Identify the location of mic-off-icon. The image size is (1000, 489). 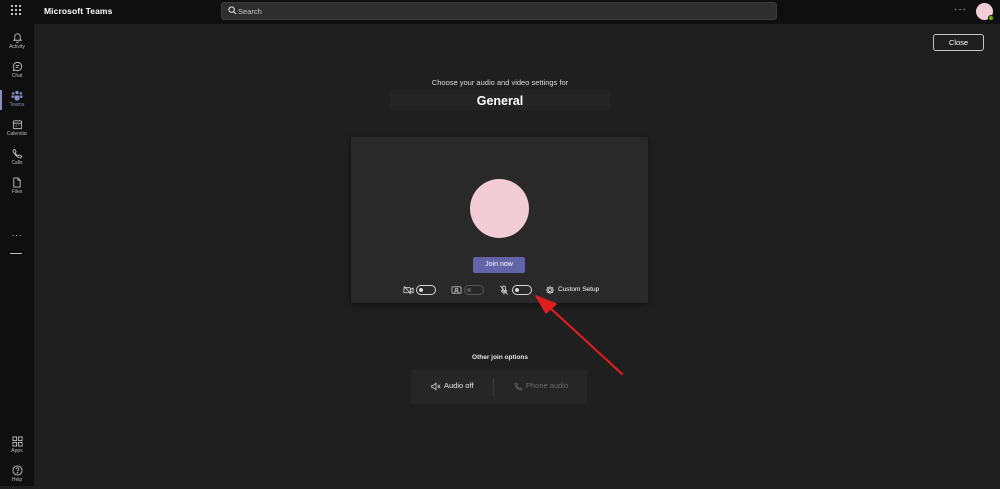
(504, 290).